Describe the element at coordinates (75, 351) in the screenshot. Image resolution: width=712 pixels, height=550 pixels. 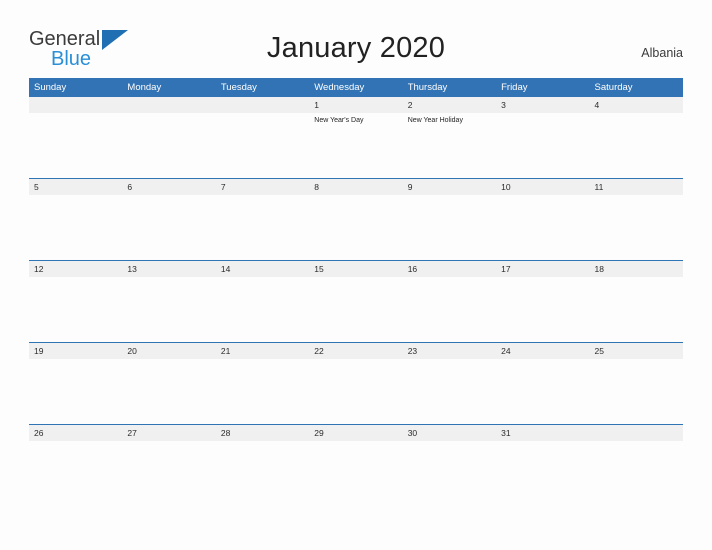
I see `day-number: 19` at that location.